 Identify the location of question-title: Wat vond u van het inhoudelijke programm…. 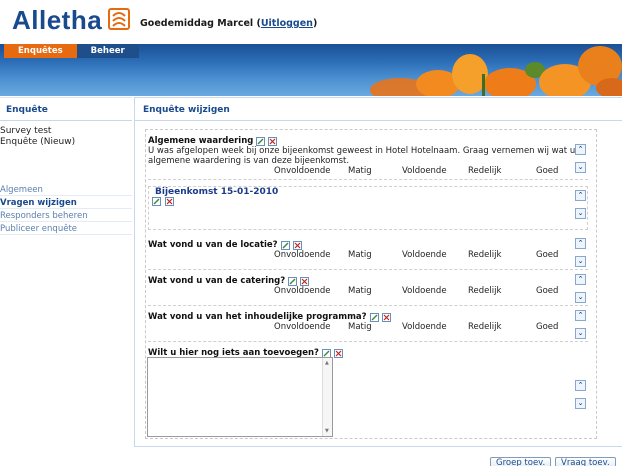
(368, 317).